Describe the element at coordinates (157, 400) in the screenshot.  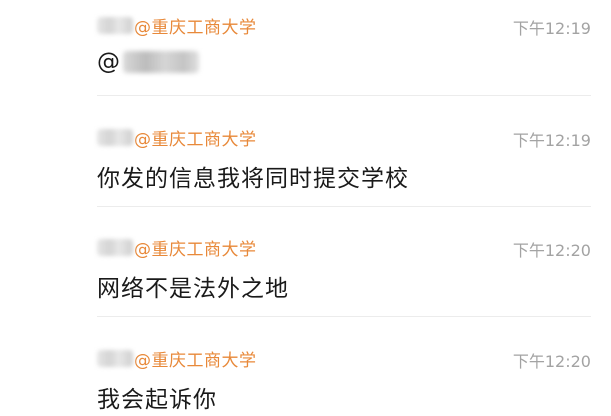
I see `message-text: 我会起诉你` at that location.